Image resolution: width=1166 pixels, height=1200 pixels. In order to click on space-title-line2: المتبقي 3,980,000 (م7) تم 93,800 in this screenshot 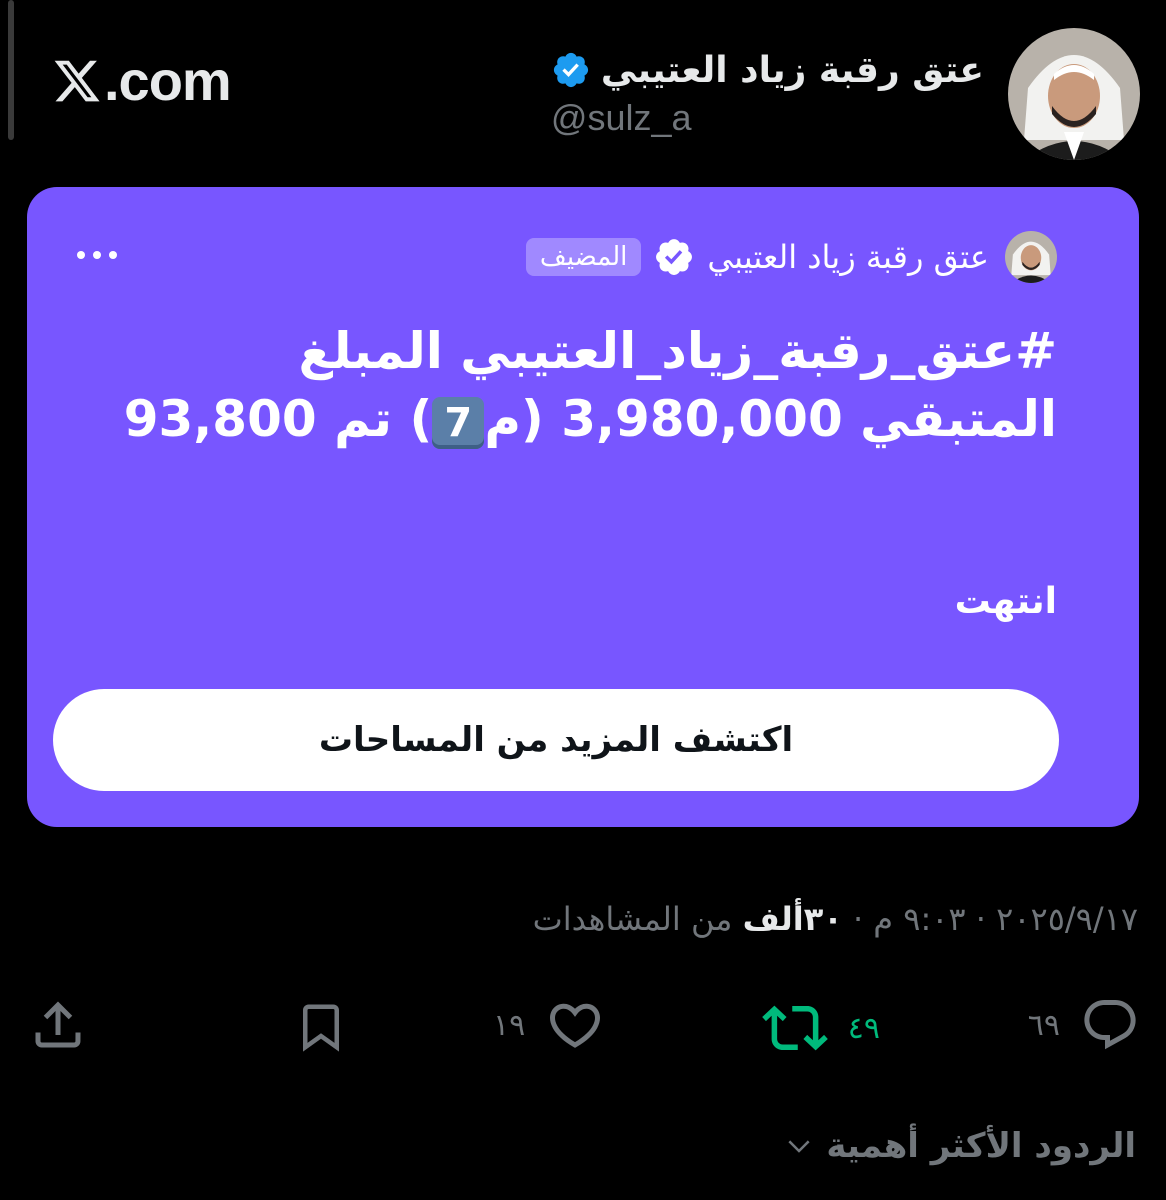, I will do `click(557, 419)`.